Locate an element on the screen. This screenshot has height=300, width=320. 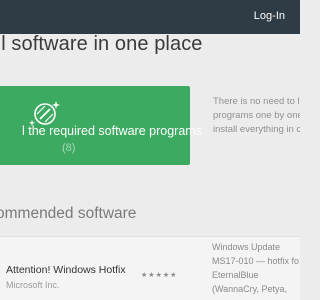
install-all-label: l the required software programs is located at coordinates (112, 131).